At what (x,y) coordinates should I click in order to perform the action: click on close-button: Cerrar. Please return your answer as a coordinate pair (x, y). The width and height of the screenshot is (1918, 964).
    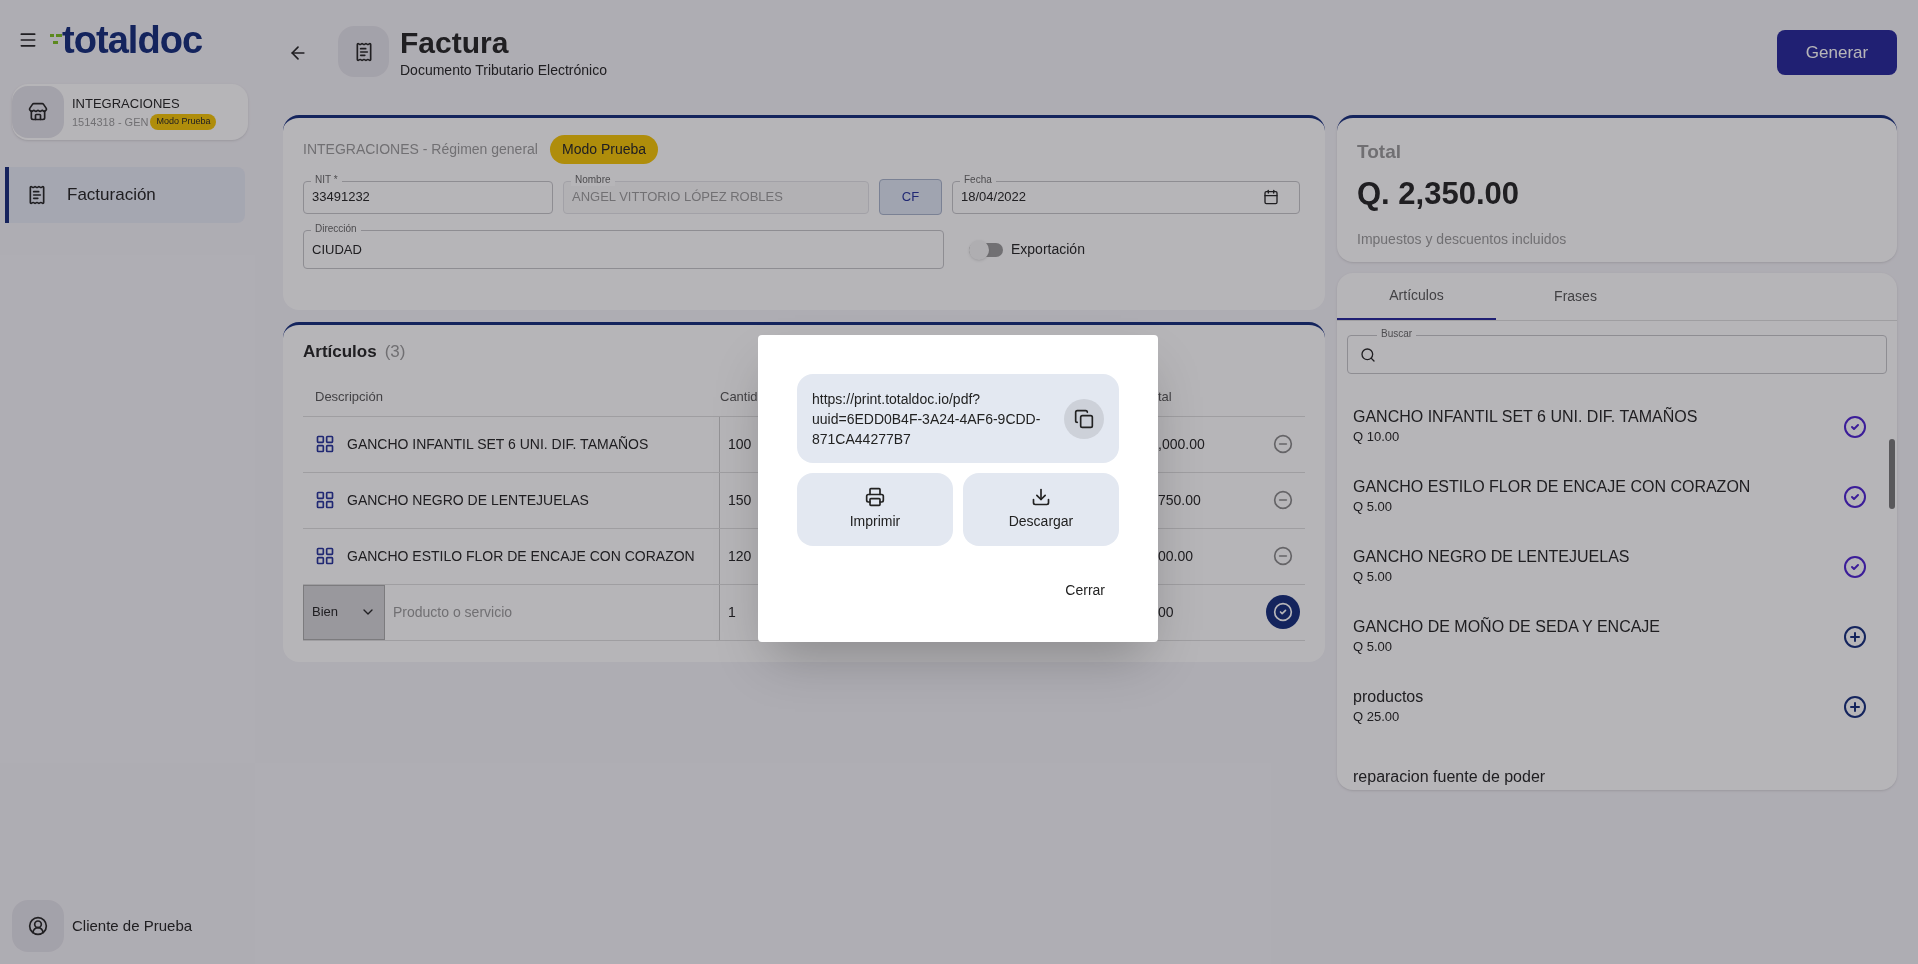
    Looking at the image, I should click on (1085, 590).